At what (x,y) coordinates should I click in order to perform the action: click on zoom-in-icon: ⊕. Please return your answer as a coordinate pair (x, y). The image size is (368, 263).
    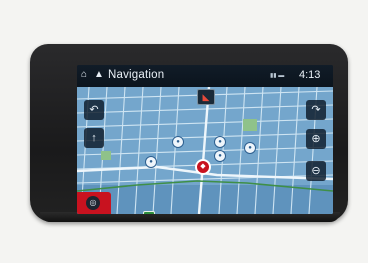
    Looking at the image, I should click on (316, 139).